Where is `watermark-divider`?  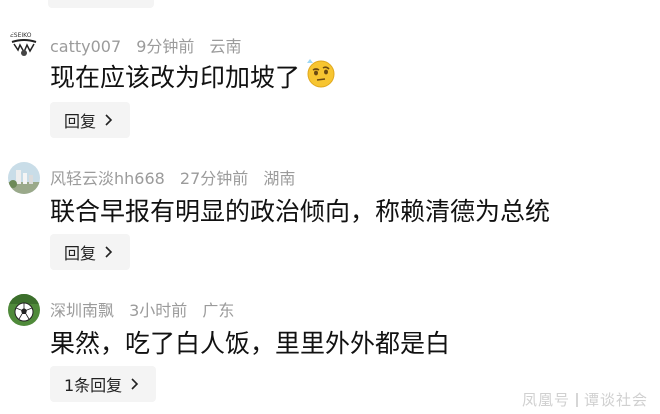 watermark-divider is located at coordinates (576, 399).